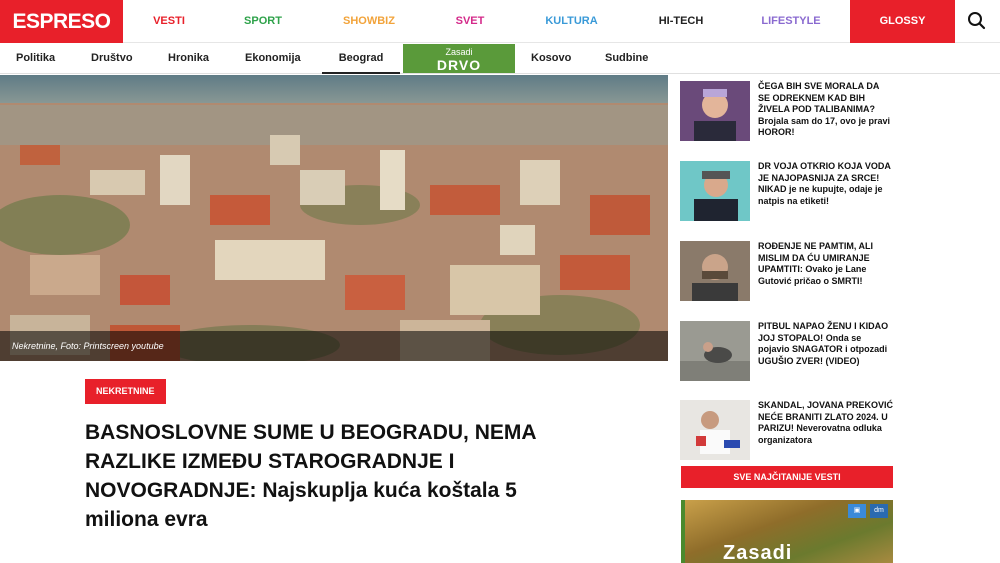 Image resolution: width=1000 pixels, height=563 pixels. What do you see at coordinates (681, 21) in the screenshot?
I see `nav-hi-tech: HI-TECH` at bounding box center [681, 21].